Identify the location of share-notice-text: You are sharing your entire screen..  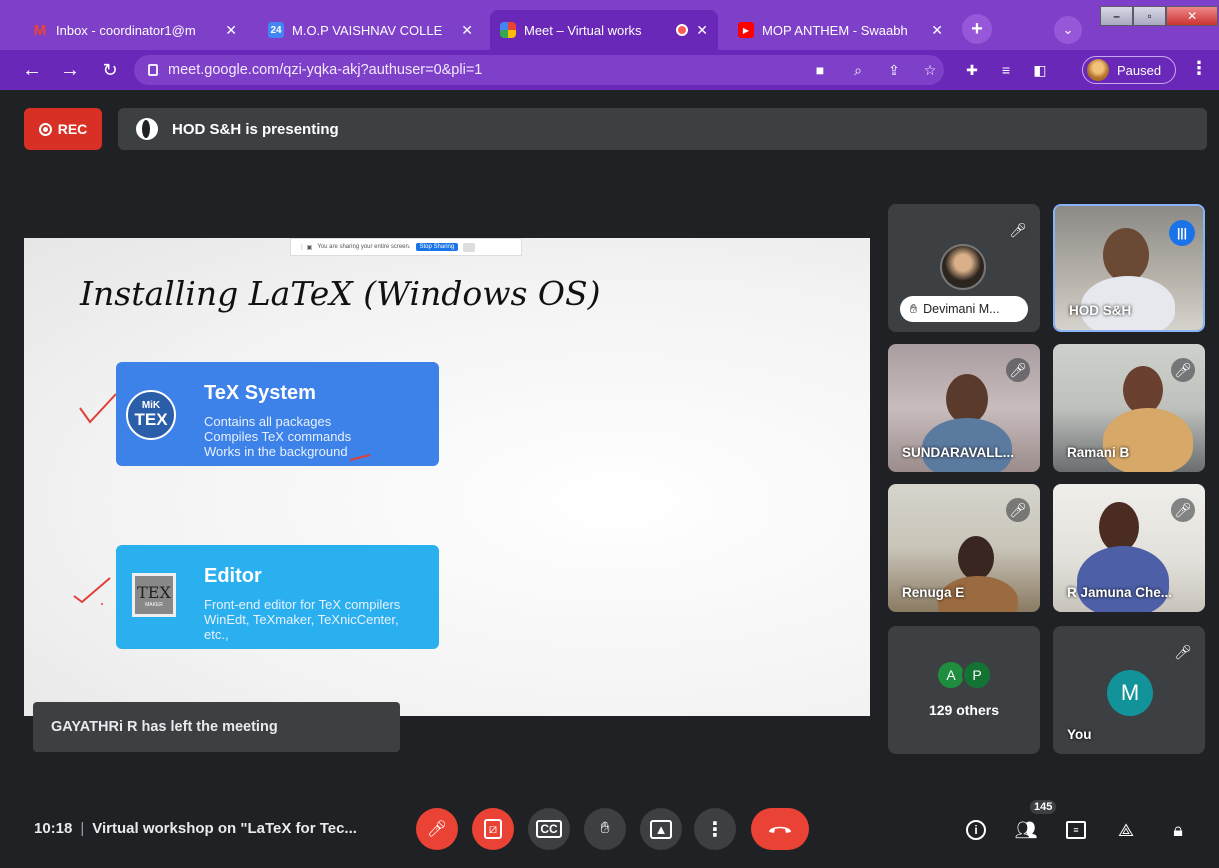
(364, 247).